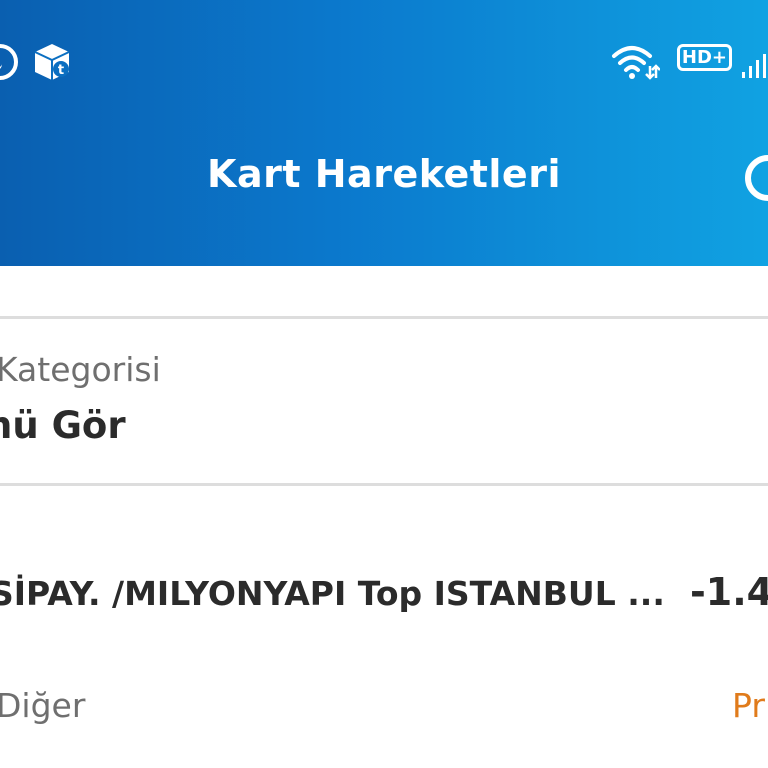 Image resolution: width=768 pixels, height=768 pixels. Describe the element at coordinates (80, 369) in the screenshot. I see `category-filter-label: Kategorisi` at that location.